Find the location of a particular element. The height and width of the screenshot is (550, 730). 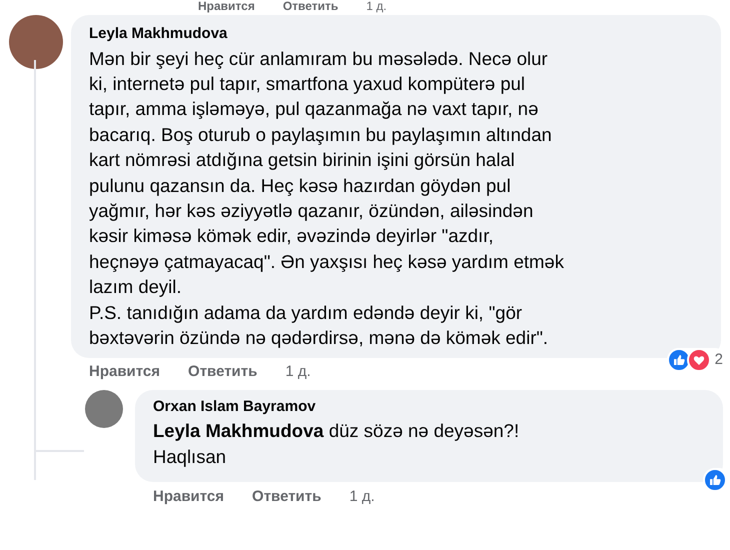

author-name: Orxan Islam Bayramov is located at coordinates (429, 407).